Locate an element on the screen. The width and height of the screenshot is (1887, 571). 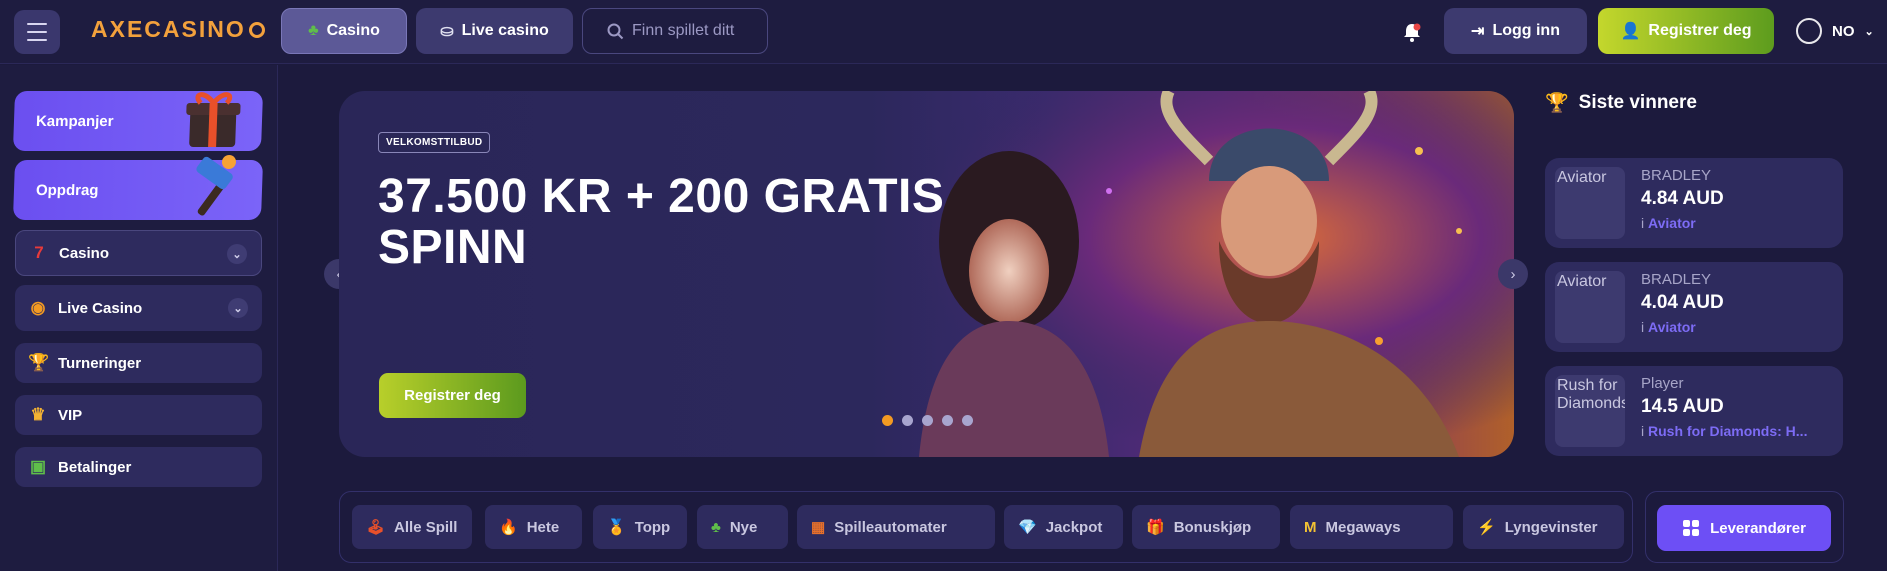
diamond-icon: 💎 is located at coordinates (1027, 527).